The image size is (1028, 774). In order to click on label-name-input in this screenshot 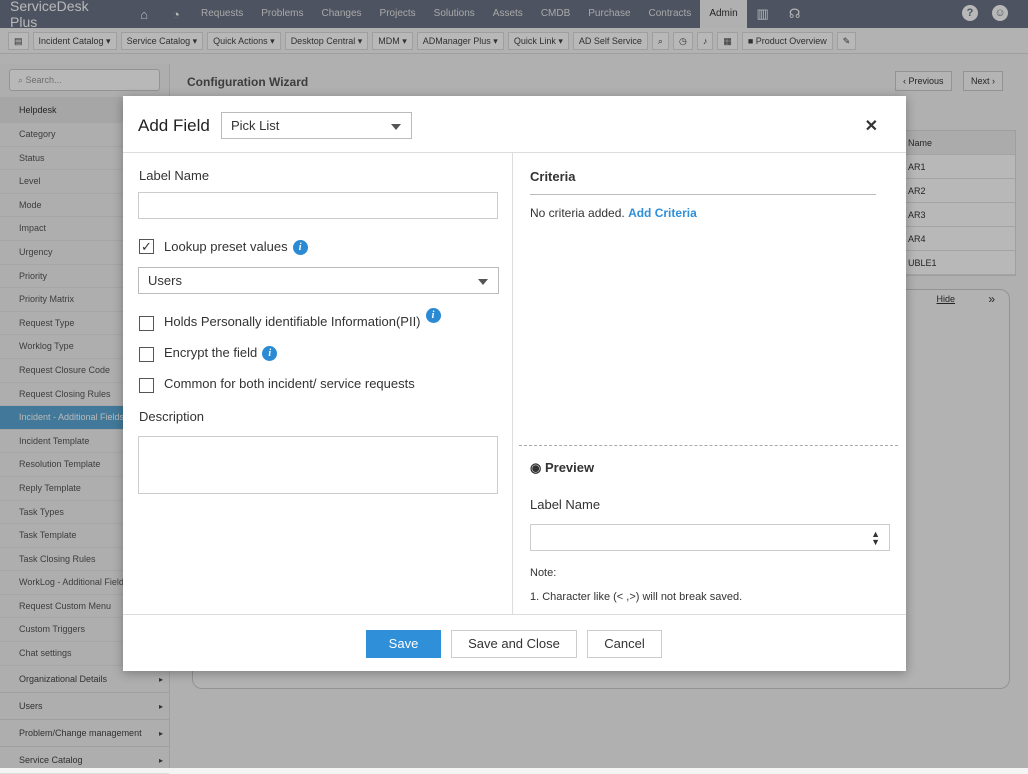, I will do `click(318, 205)`.